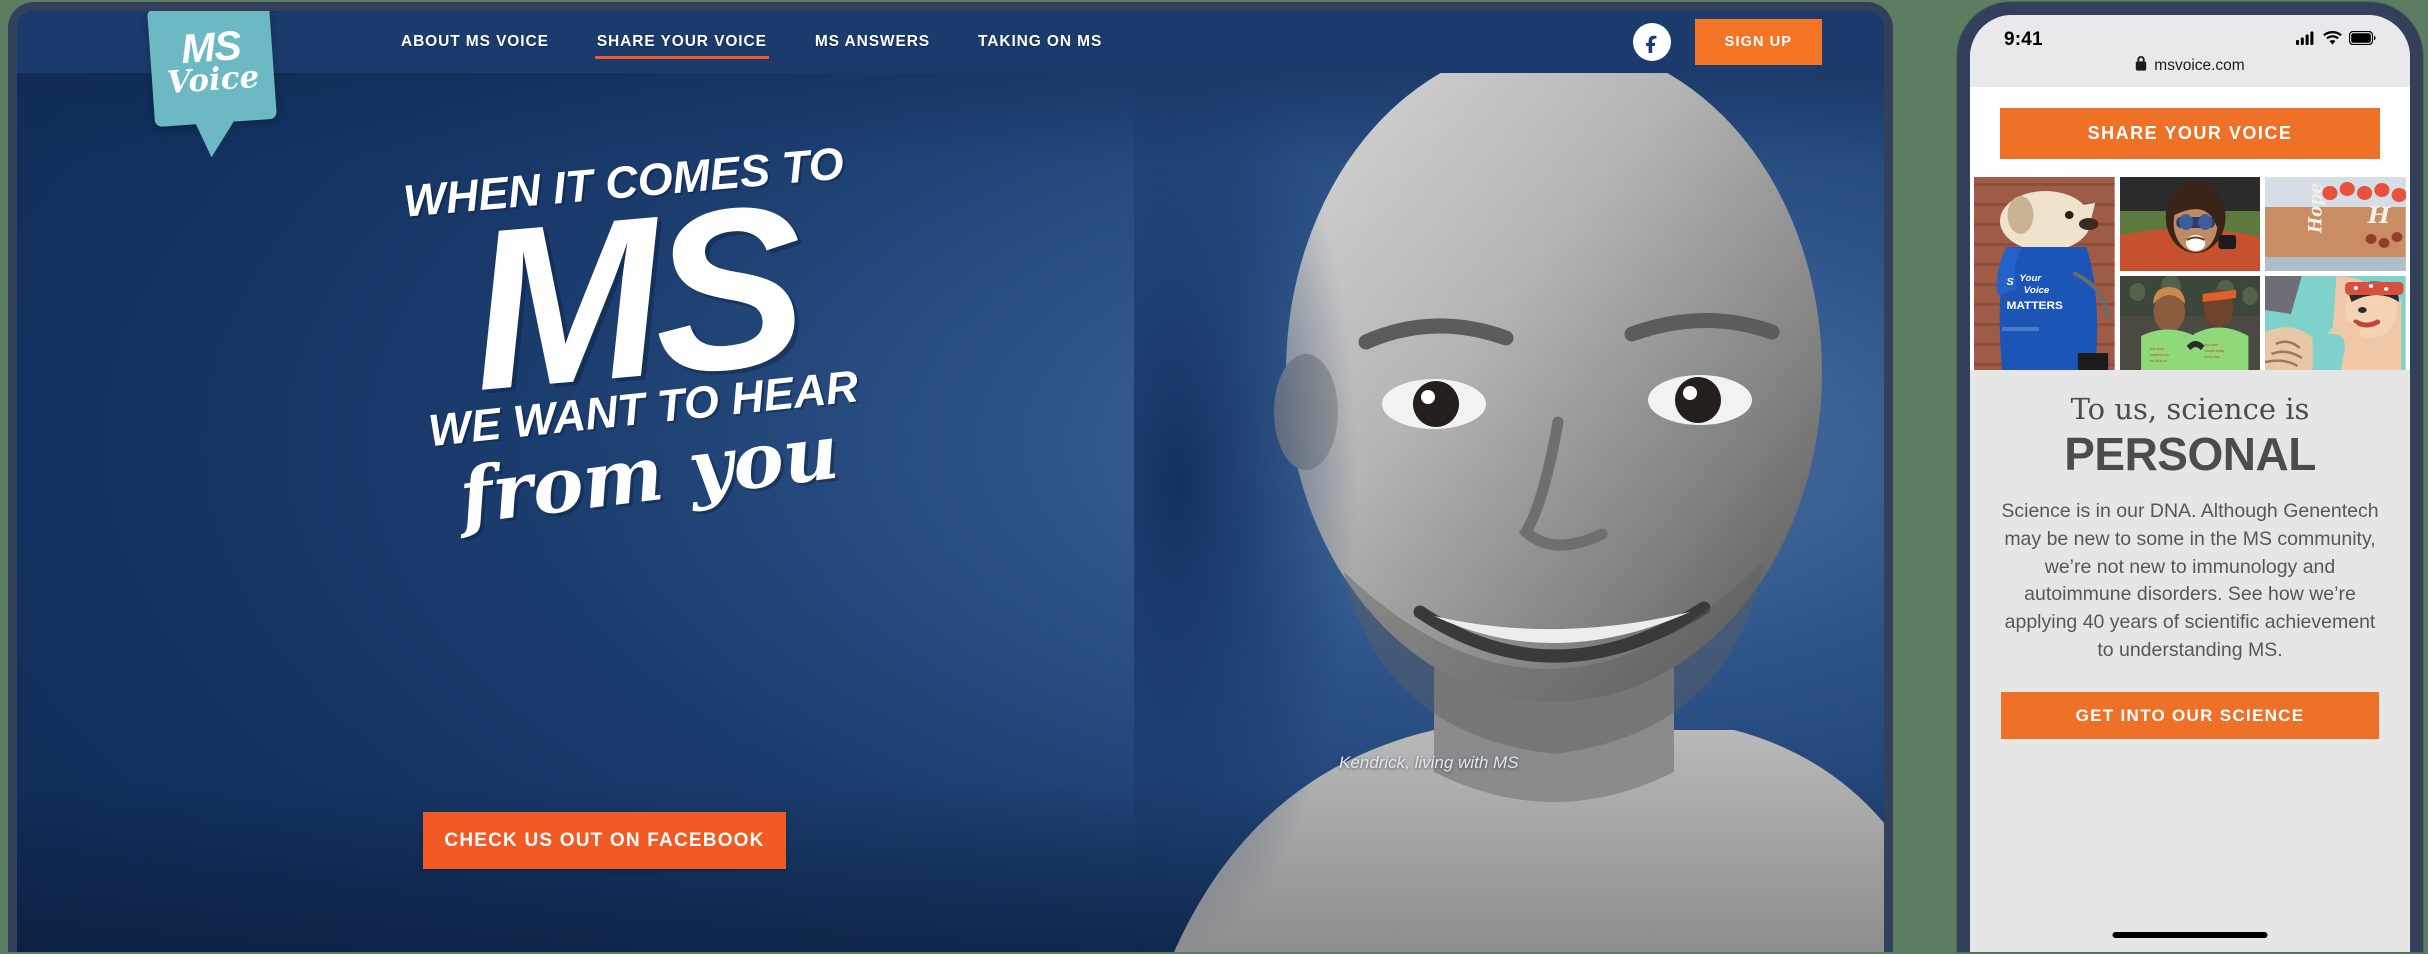 The image size is (2428, 954). Describe the element at coordinates (2190, 716) in the screenshot. I see `get-into-our-science-button: GET INTO OUR SCIENCE` at that location.